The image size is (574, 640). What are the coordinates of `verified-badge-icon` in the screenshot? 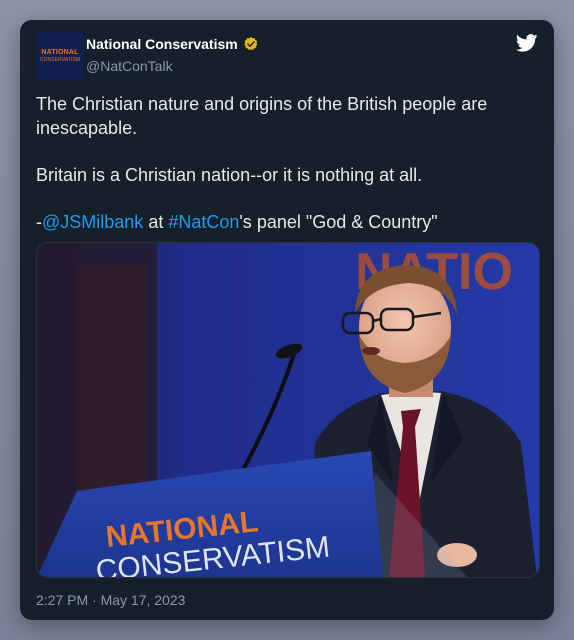 It's located at (251, 44).